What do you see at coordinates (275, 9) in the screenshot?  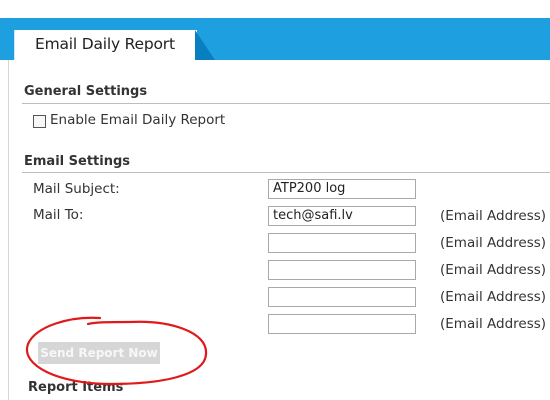 I see `top-band` at bounding box center [275, 9].